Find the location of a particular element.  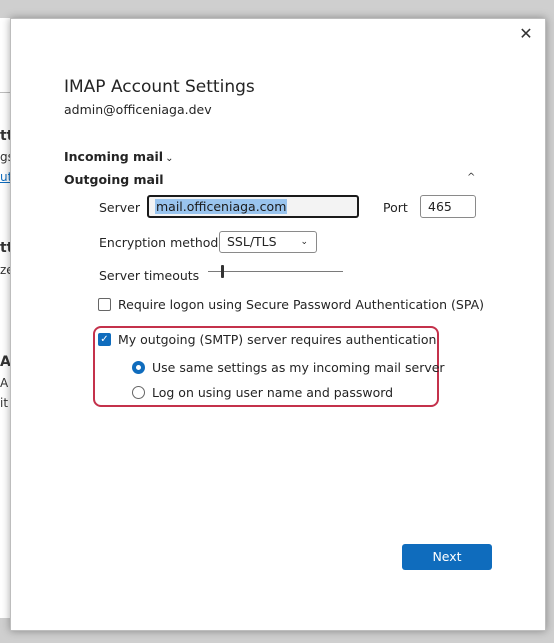

port-input: 465 is located at coordinates (448, 206).